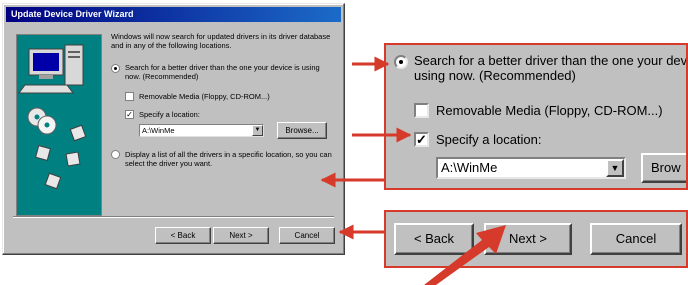 The image size is (688, 285). Describe the element at coordinates (469, 167) in the screenshot. I see `zoom-location-value: A:\WinMe` at that location.